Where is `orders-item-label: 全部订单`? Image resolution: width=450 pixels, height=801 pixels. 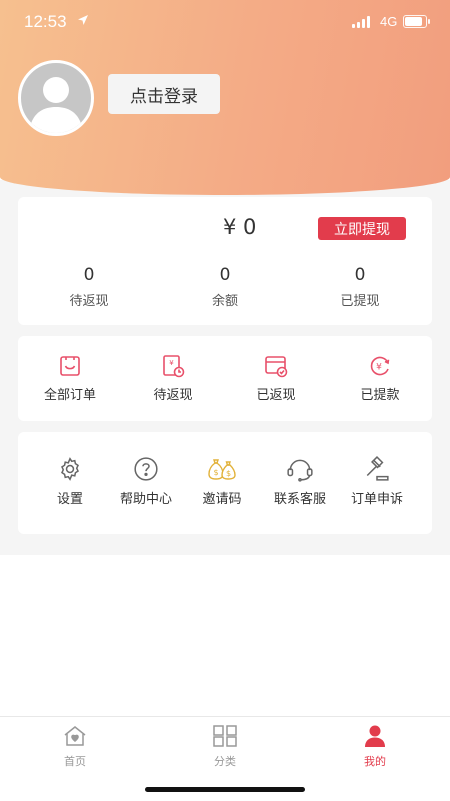 orders-item-label: 全部订单 is located at coordinates (69, 395).